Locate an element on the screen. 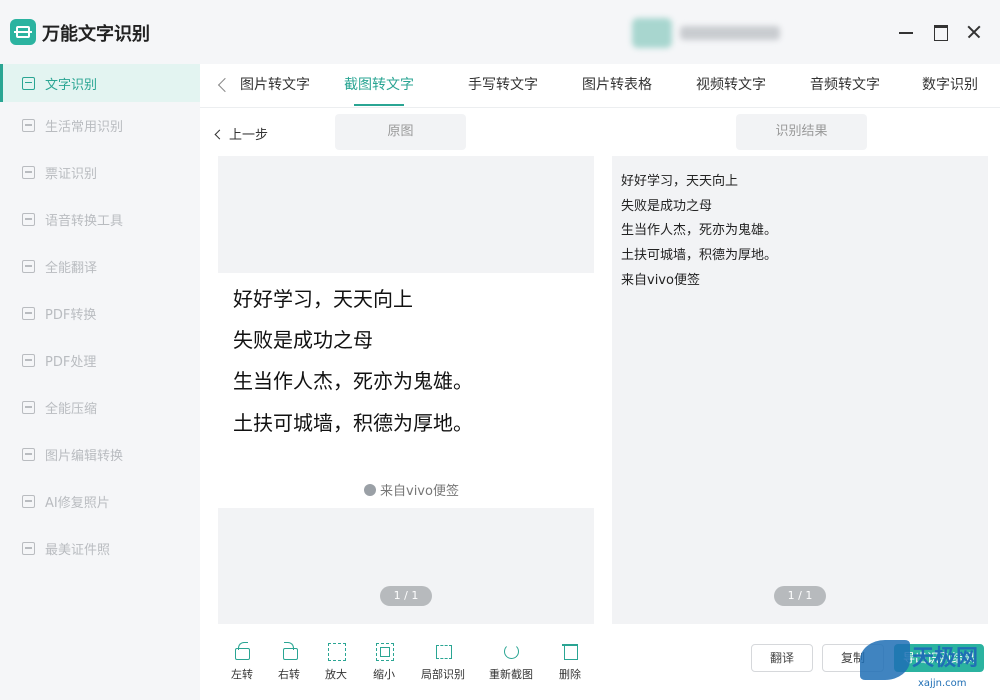  app-logo-icon is located at coordinates (23, 32).